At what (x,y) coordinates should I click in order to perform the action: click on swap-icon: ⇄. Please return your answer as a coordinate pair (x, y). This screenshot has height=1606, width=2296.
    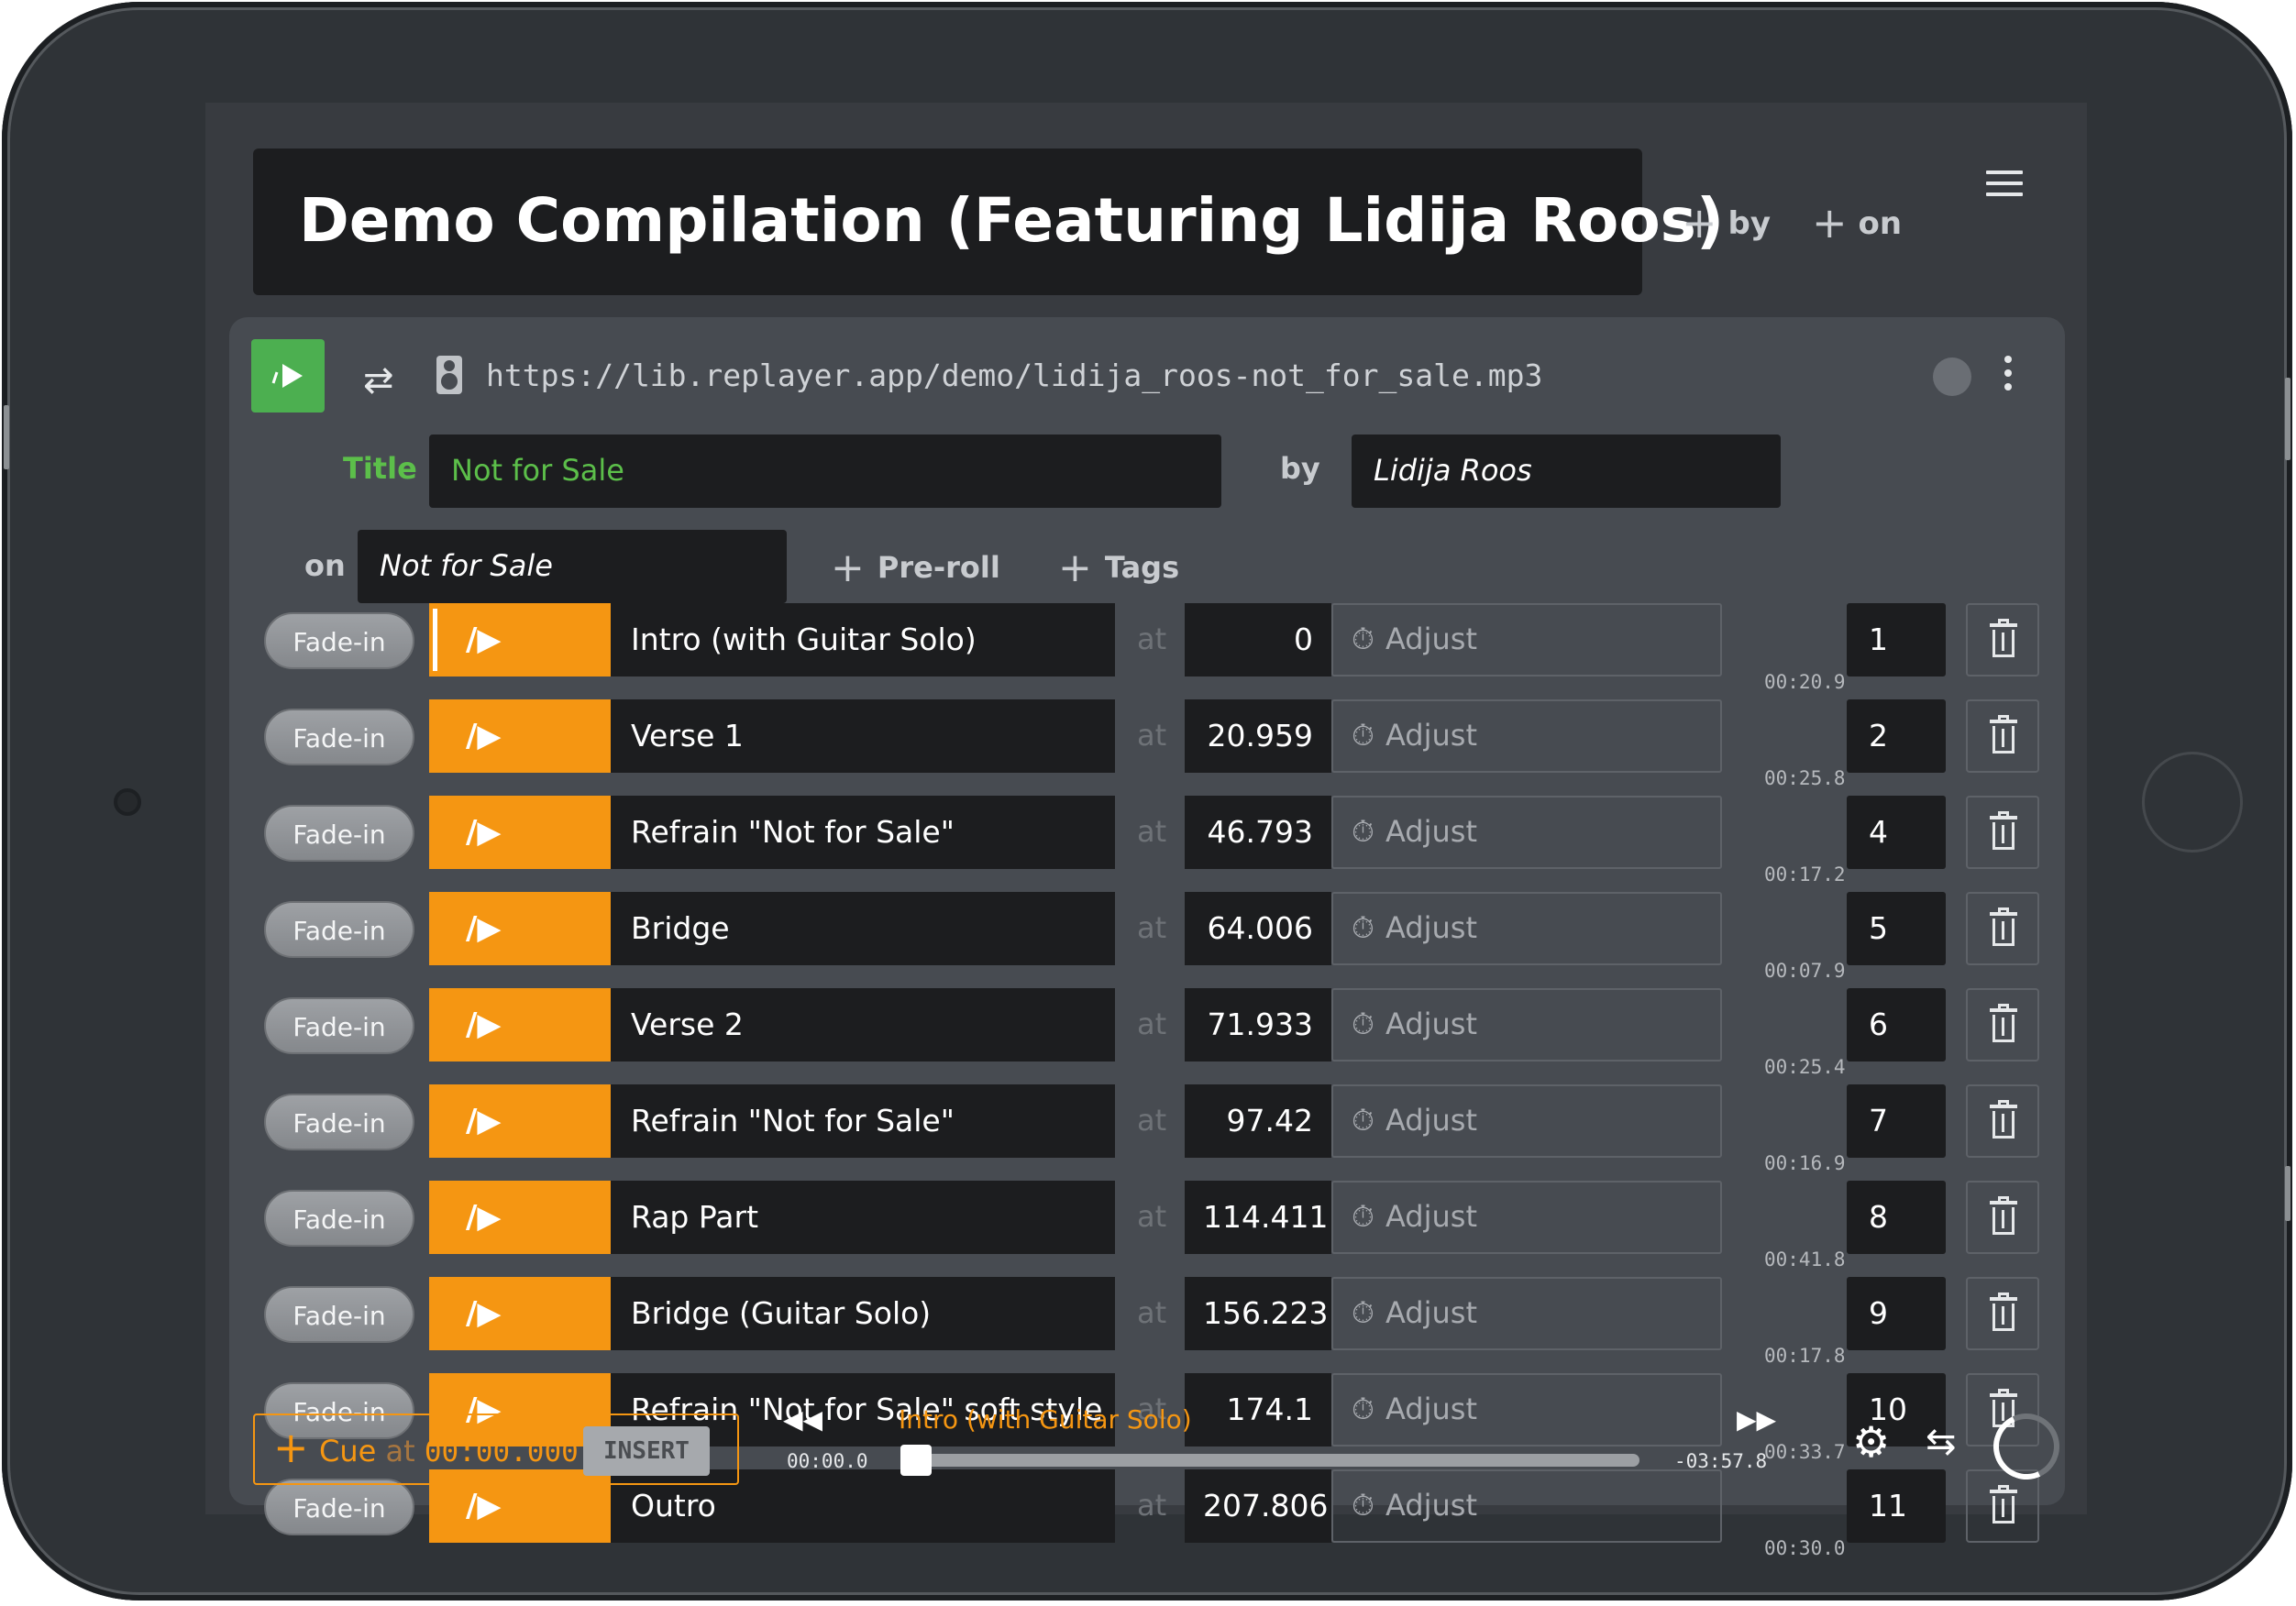
    Looking at the image, I should click on (378, 380).